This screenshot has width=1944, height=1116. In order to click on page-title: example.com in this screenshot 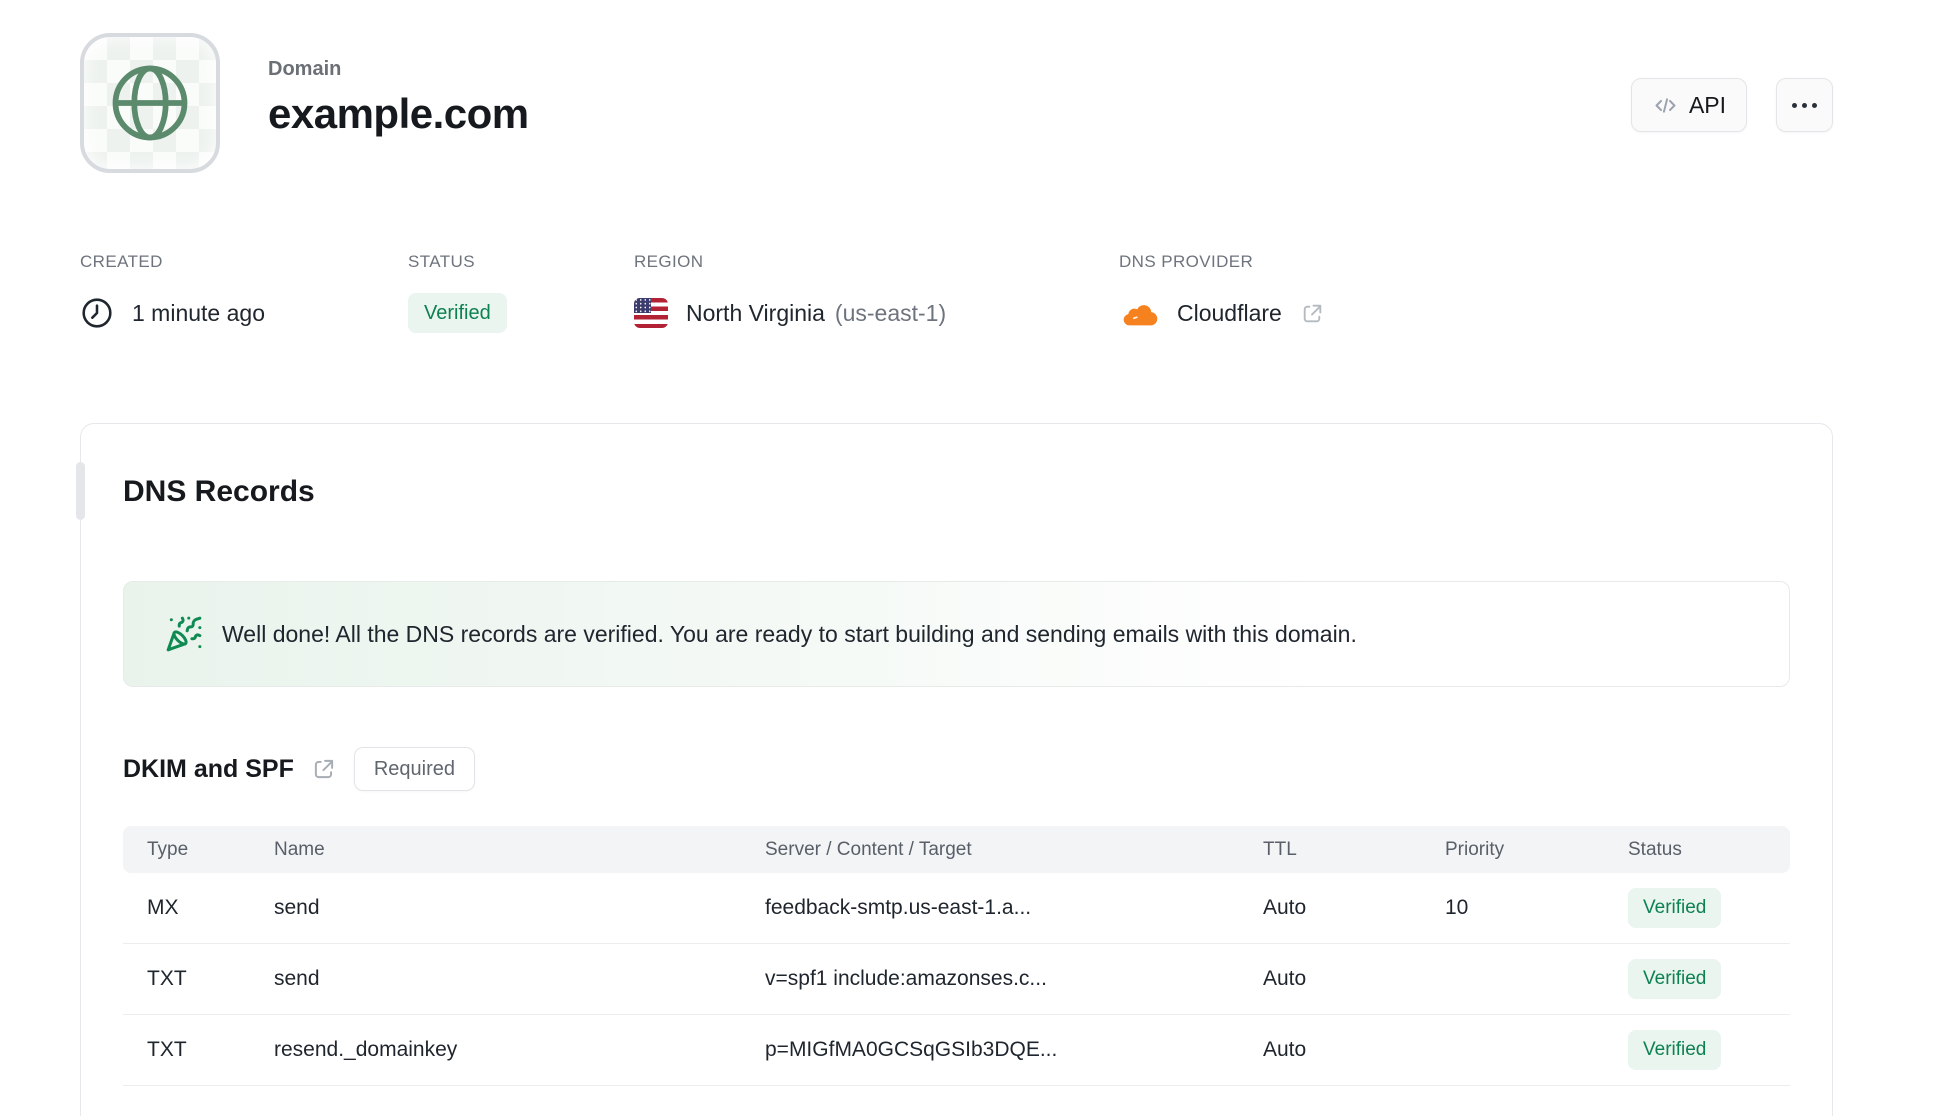, I will do `click(398, 113)`.